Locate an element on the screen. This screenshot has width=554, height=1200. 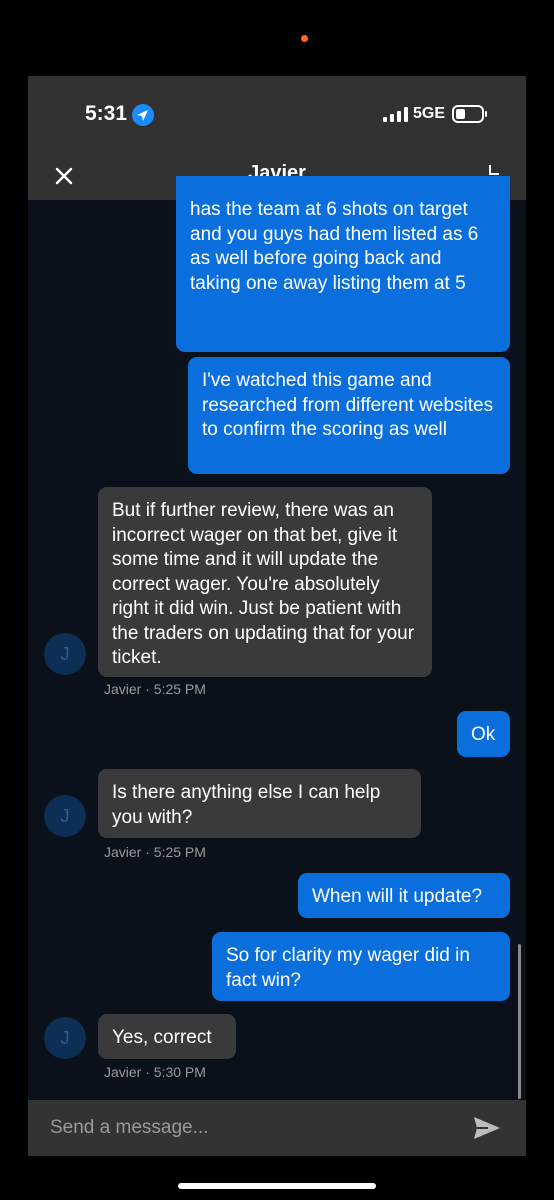
outgoing-message: So for clarity my wager did in fact win? is located at coordinates (361, 966).